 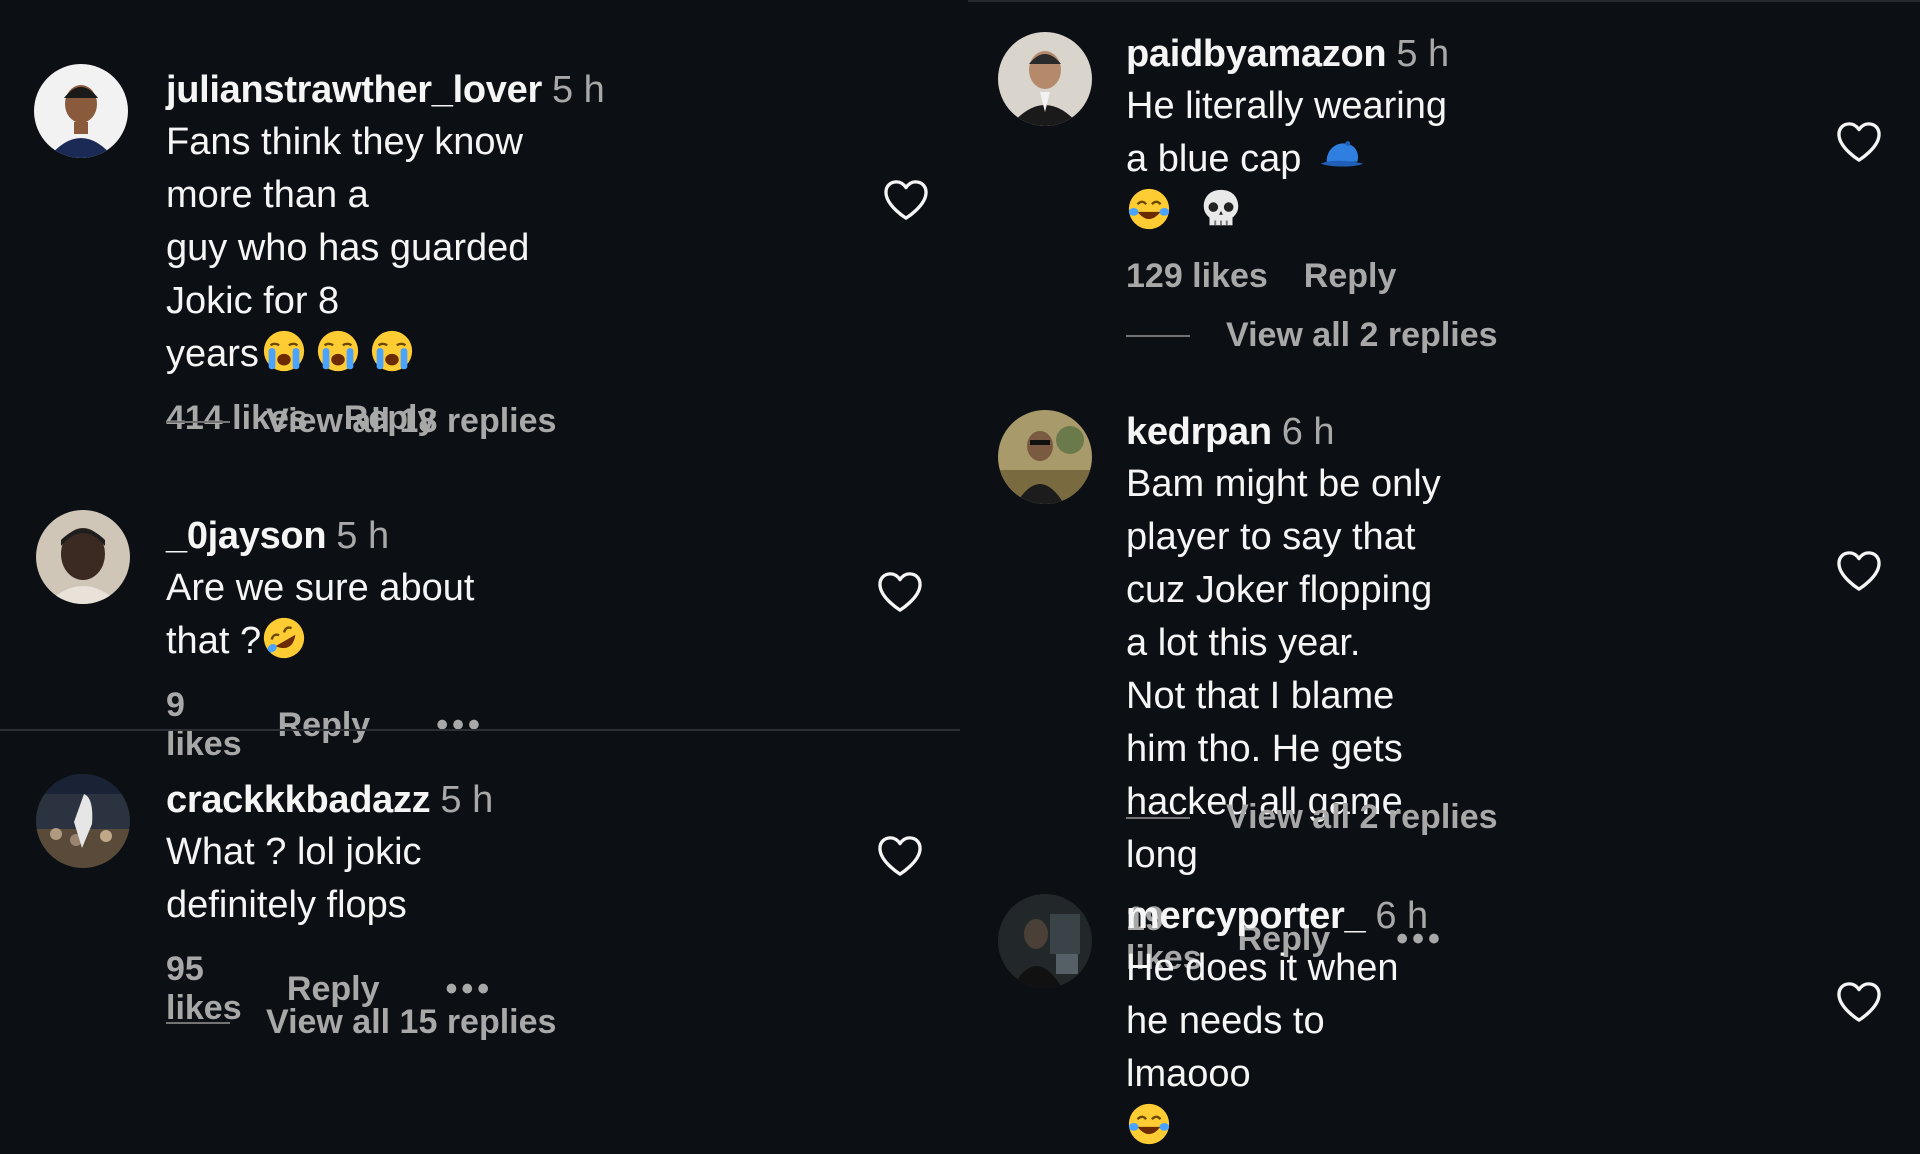 I want to click on more-options-icon: •••, so click(x=460, y=725).